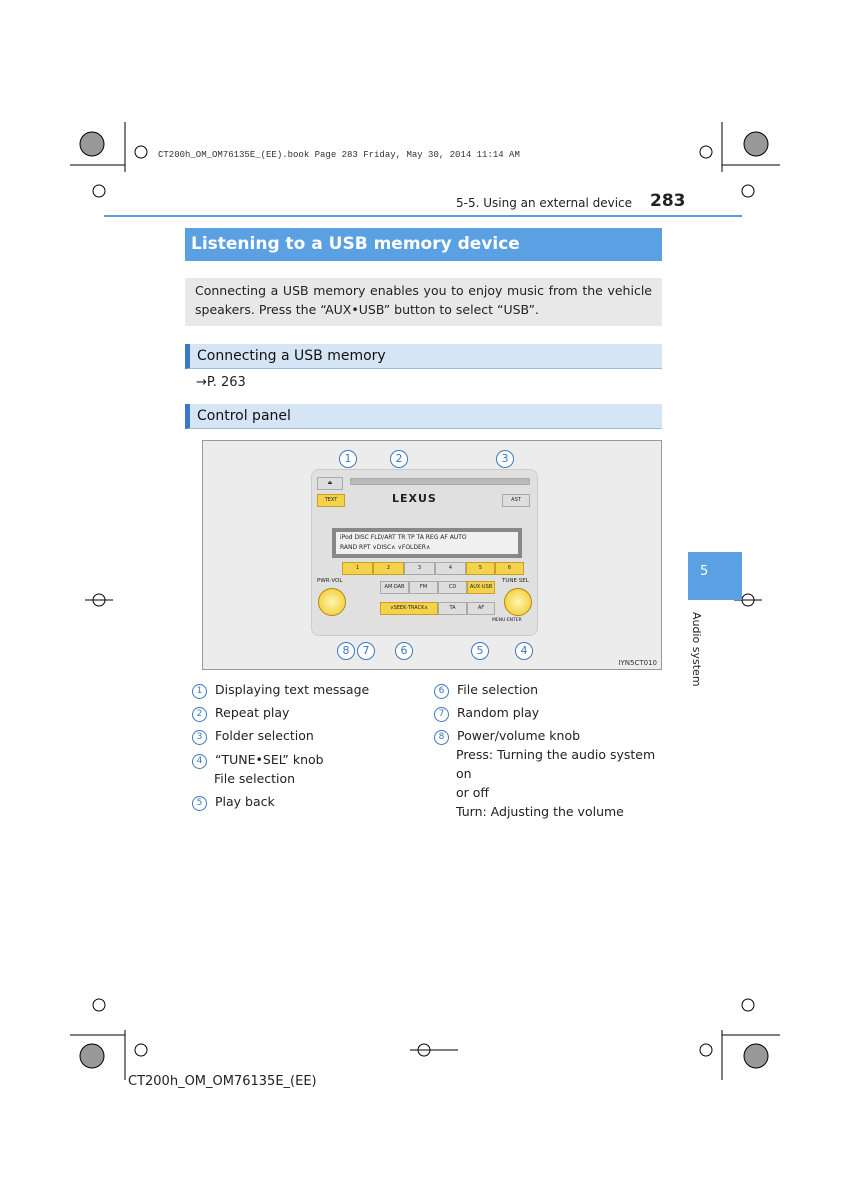  Describe the element at coordinates (480, 651) in the screenshot. I see `callout-5: 5` at that location.